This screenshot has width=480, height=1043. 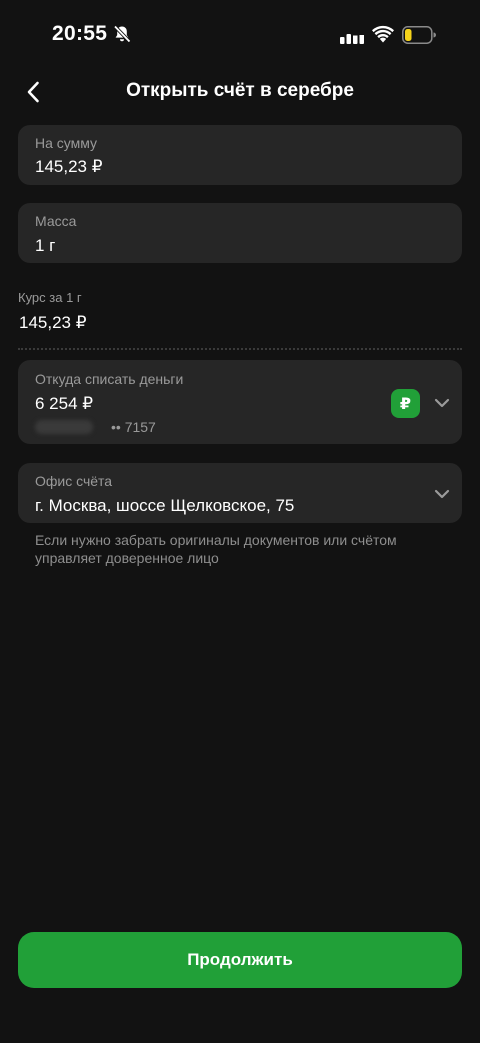 What do you see at coordinates (80, 33) in the screenshot?
I see `status-time: 20:55` at bounding box center [80, 33].